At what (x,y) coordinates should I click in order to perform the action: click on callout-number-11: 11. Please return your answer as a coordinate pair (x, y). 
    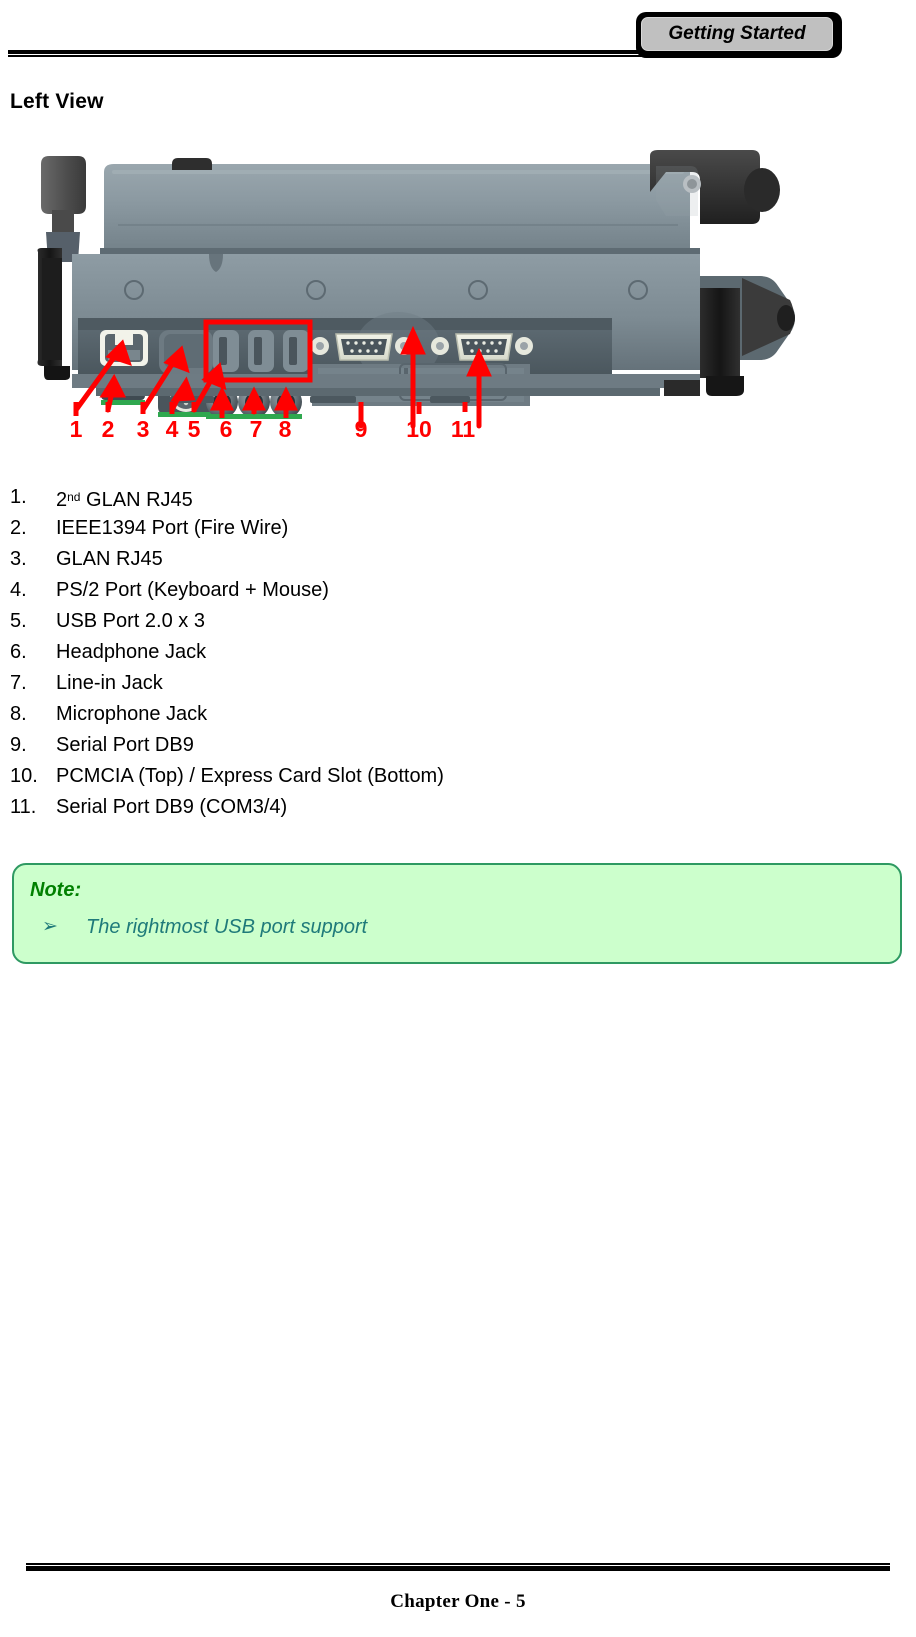
    Looking at the image, I should click on (463, 429).